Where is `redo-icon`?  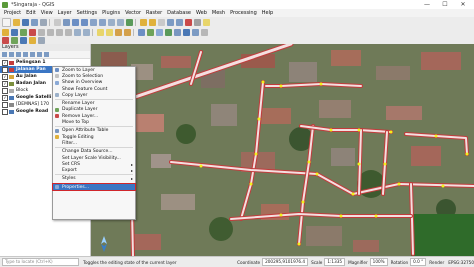
redo-icon is located at coordinates (86, 32).